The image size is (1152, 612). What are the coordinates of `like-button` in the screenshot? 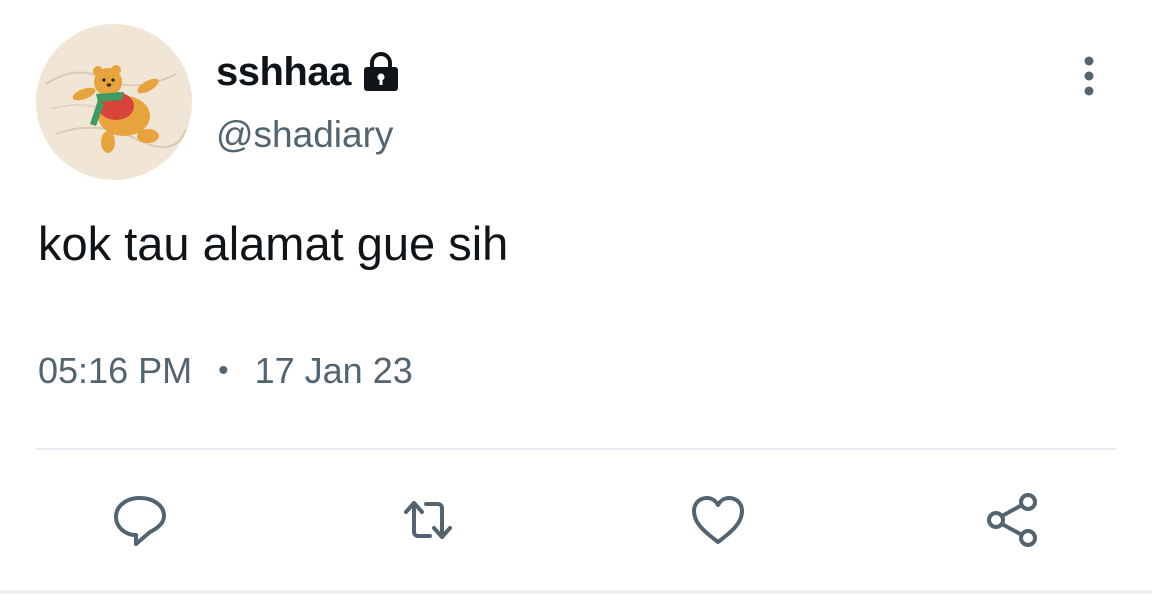 It's located at (718, 520).